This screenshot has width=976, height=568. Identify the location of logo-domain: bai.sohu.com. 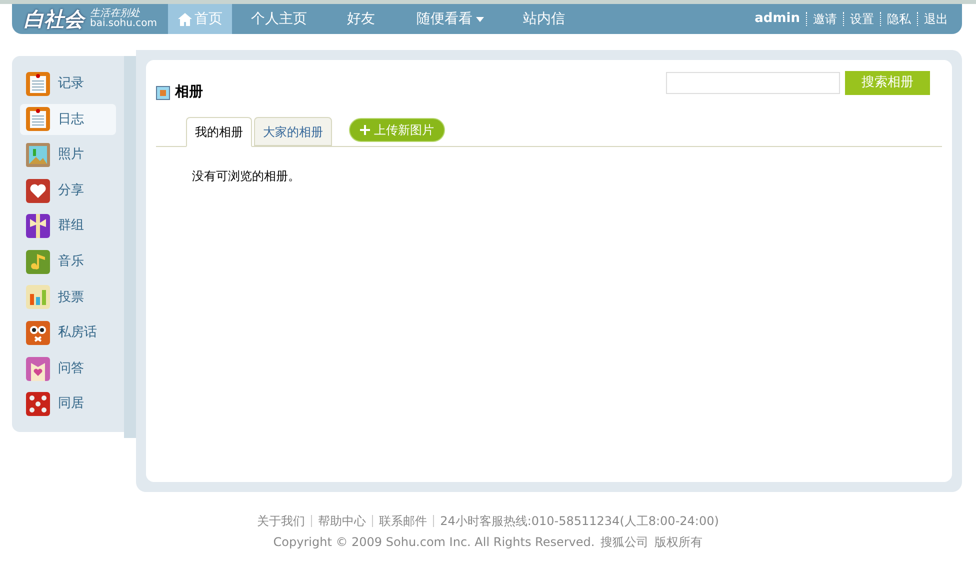
(123, 24).